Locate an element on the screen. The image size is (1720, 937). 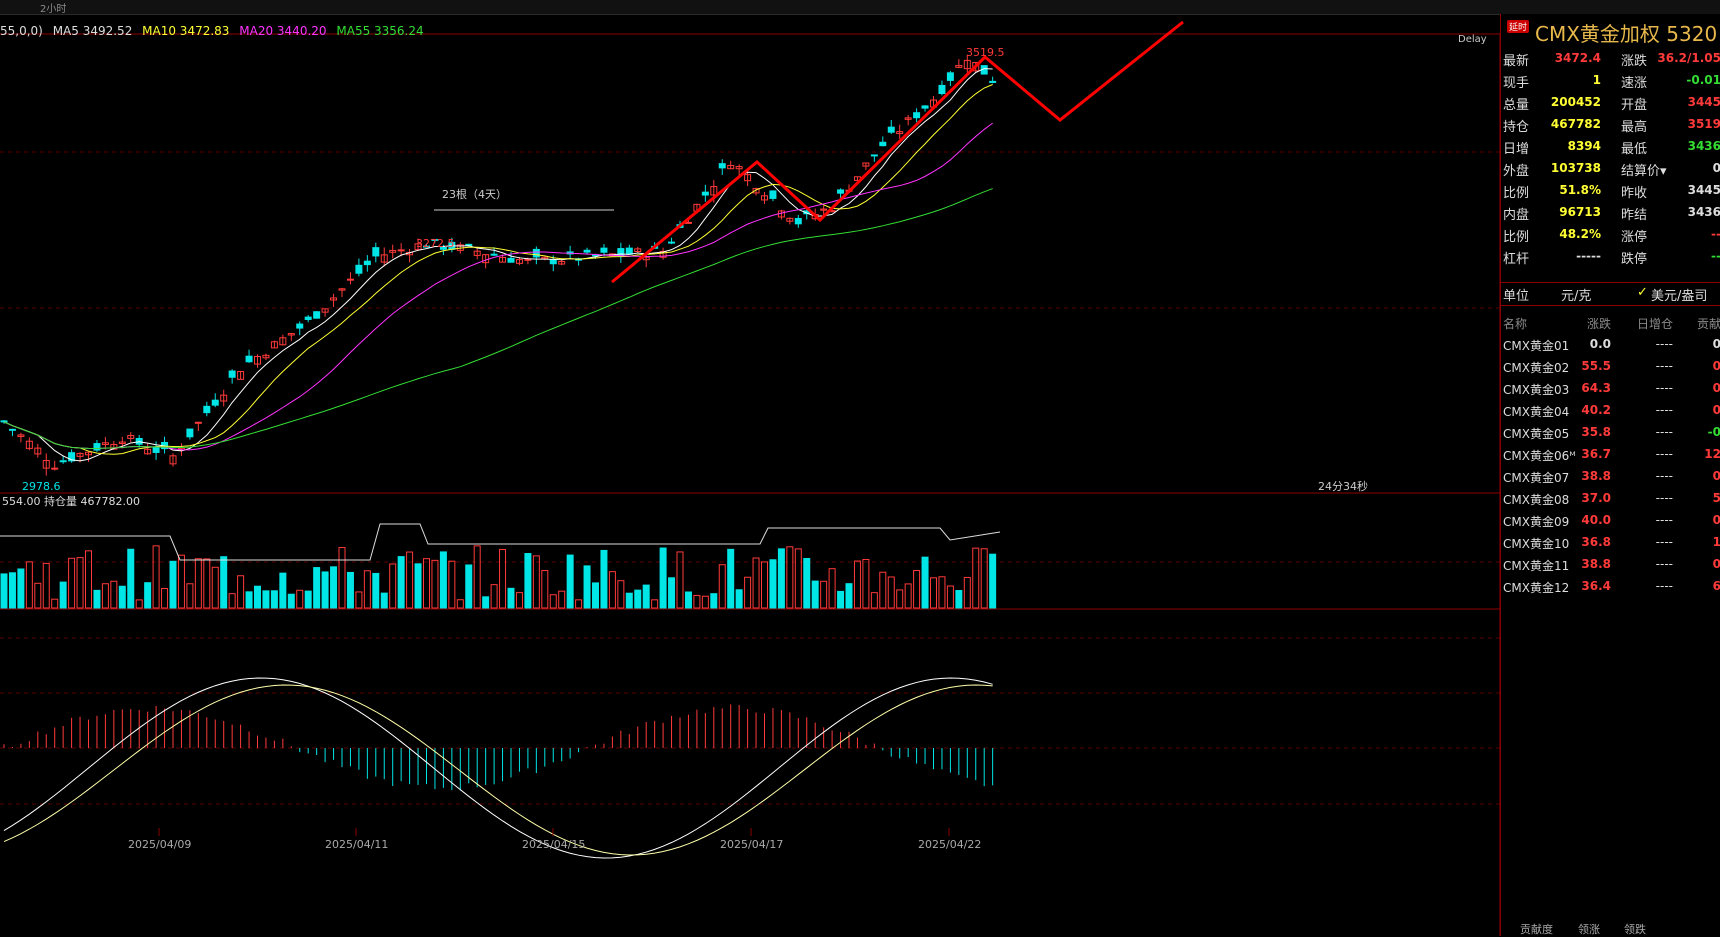
quote-row: 现手 1 速涨 -0.01 is located at coordinates (1610, 81).